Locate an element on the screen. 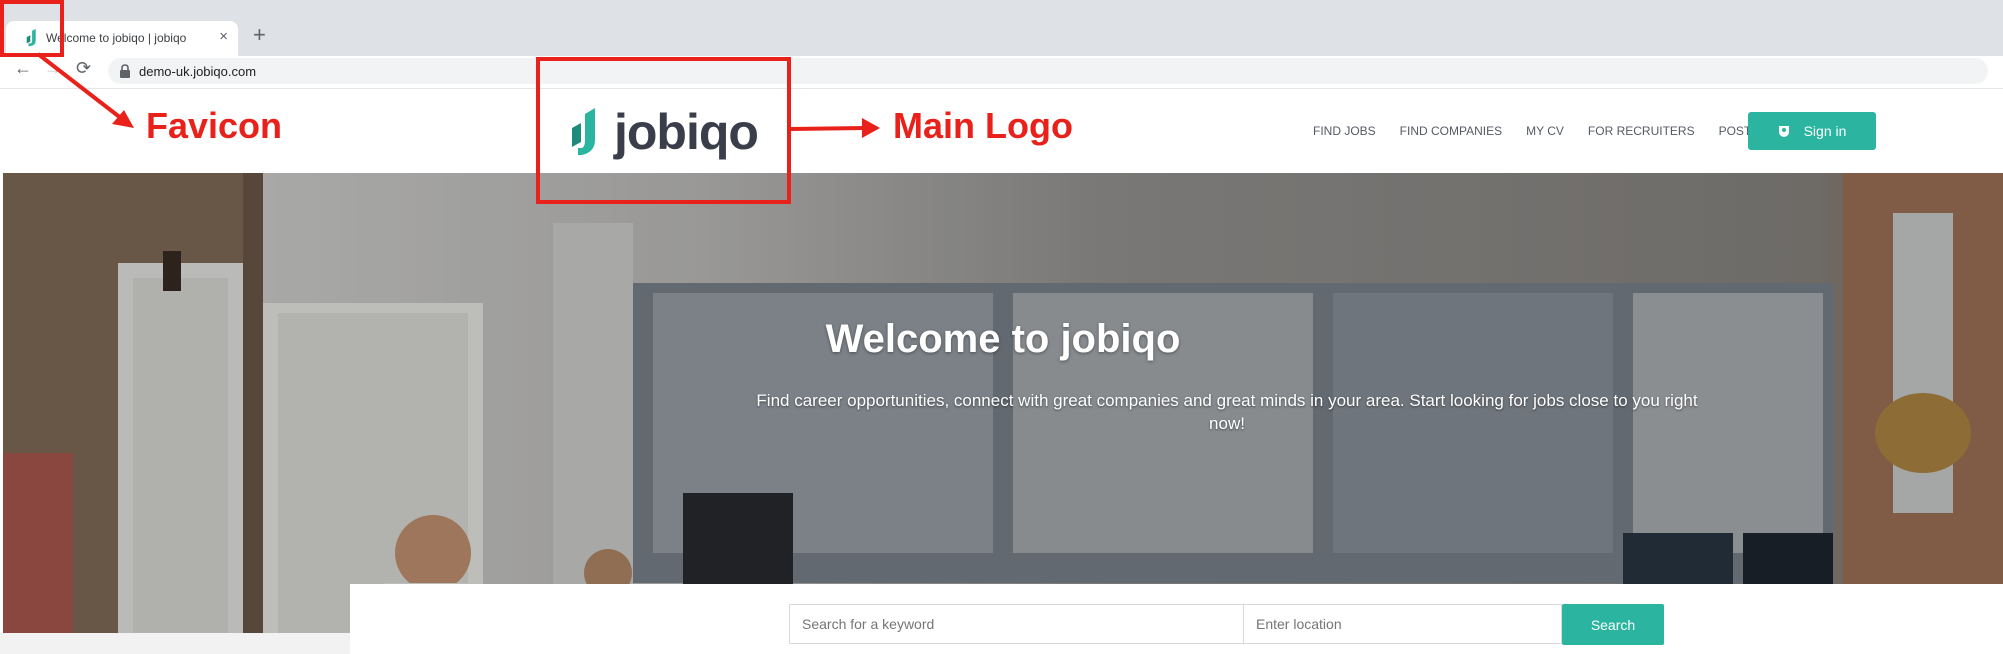 The width and height of the screenshot is (2003, 654). nav-find-companies: FIND COMPANIES is located at coordinates (1451, 131).